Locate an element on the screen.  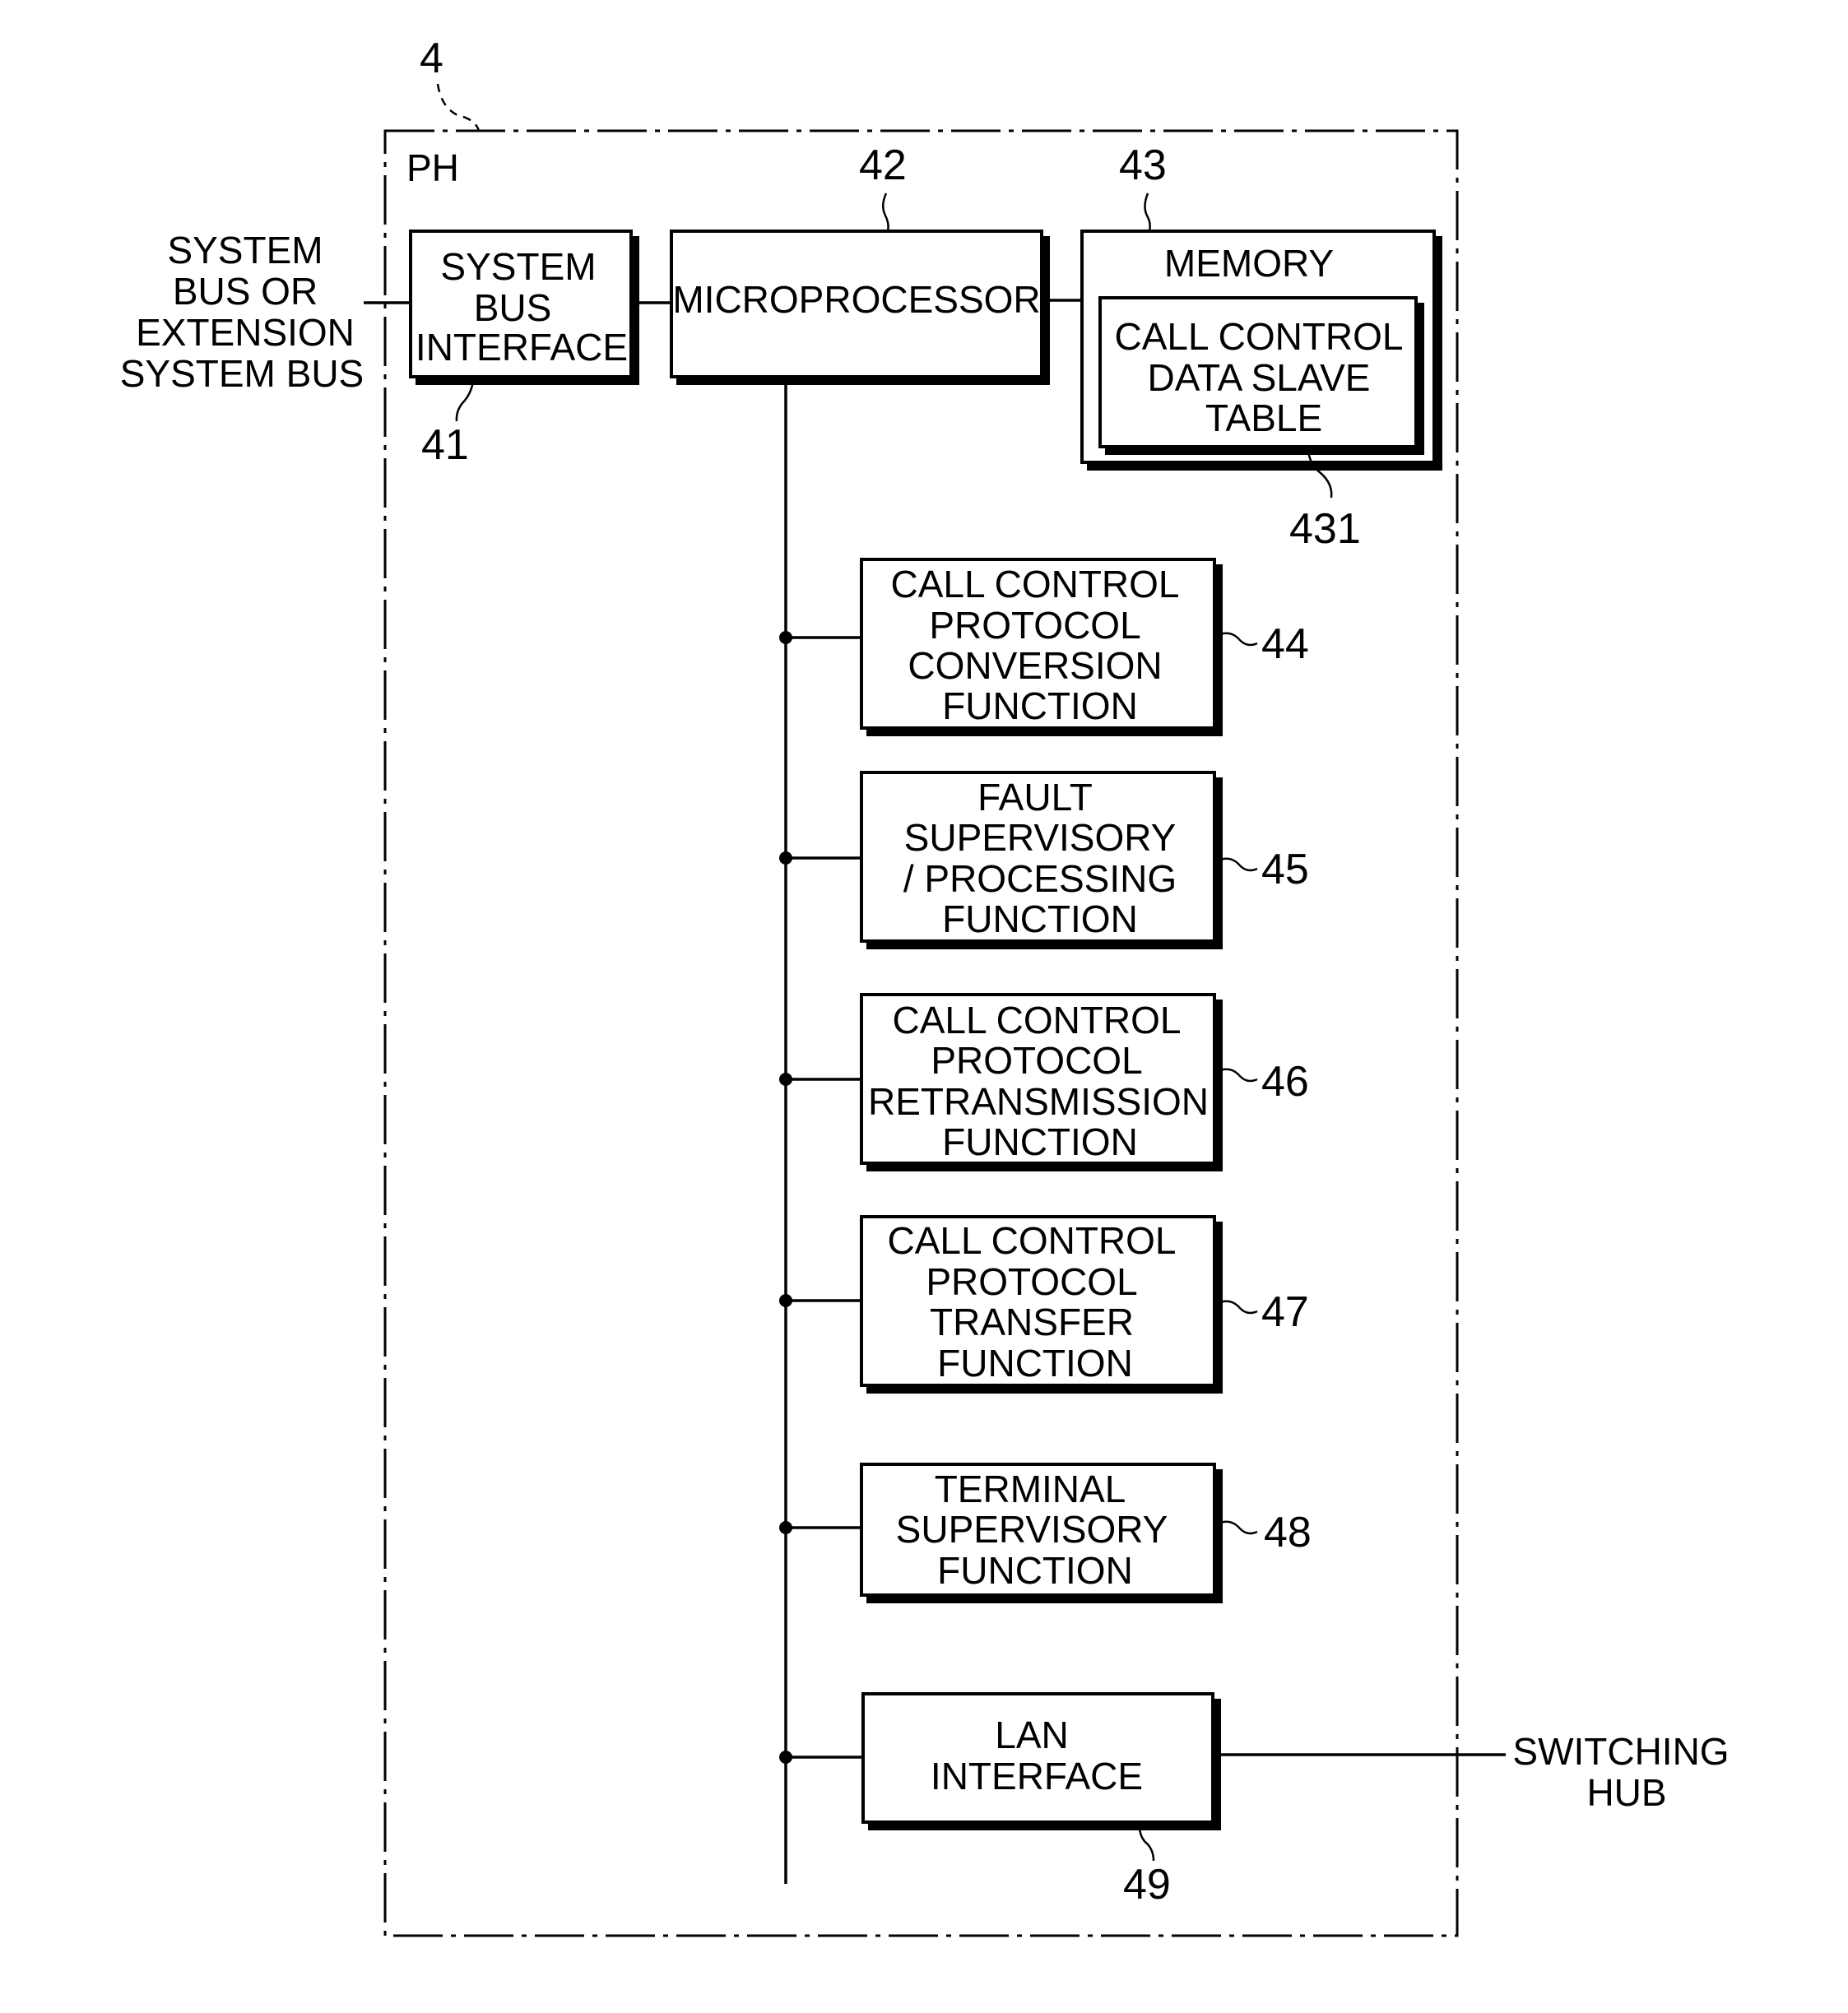
ref-42-leader is located at coordinates (886, 212).